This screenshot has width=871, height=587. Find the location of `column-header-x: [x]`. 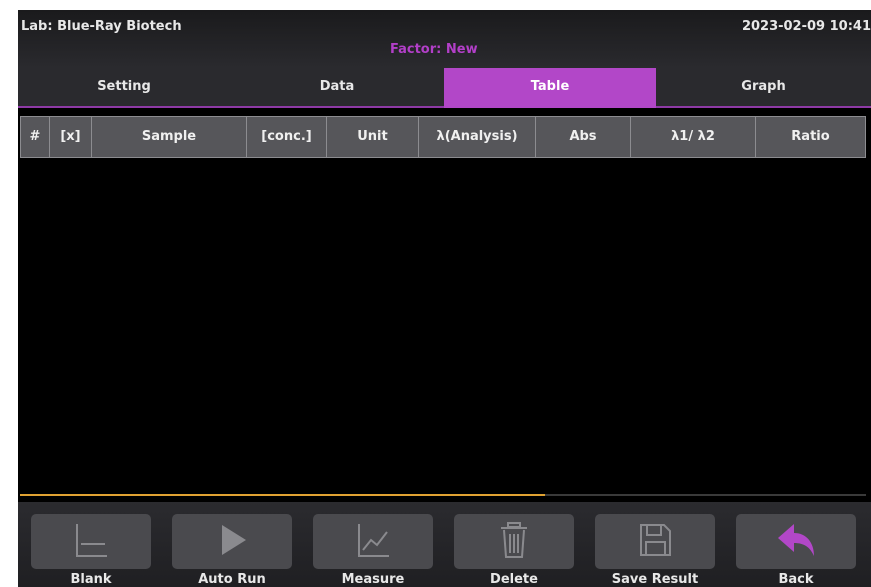

column-header-x: [x] is located at coordinates (70, 137).